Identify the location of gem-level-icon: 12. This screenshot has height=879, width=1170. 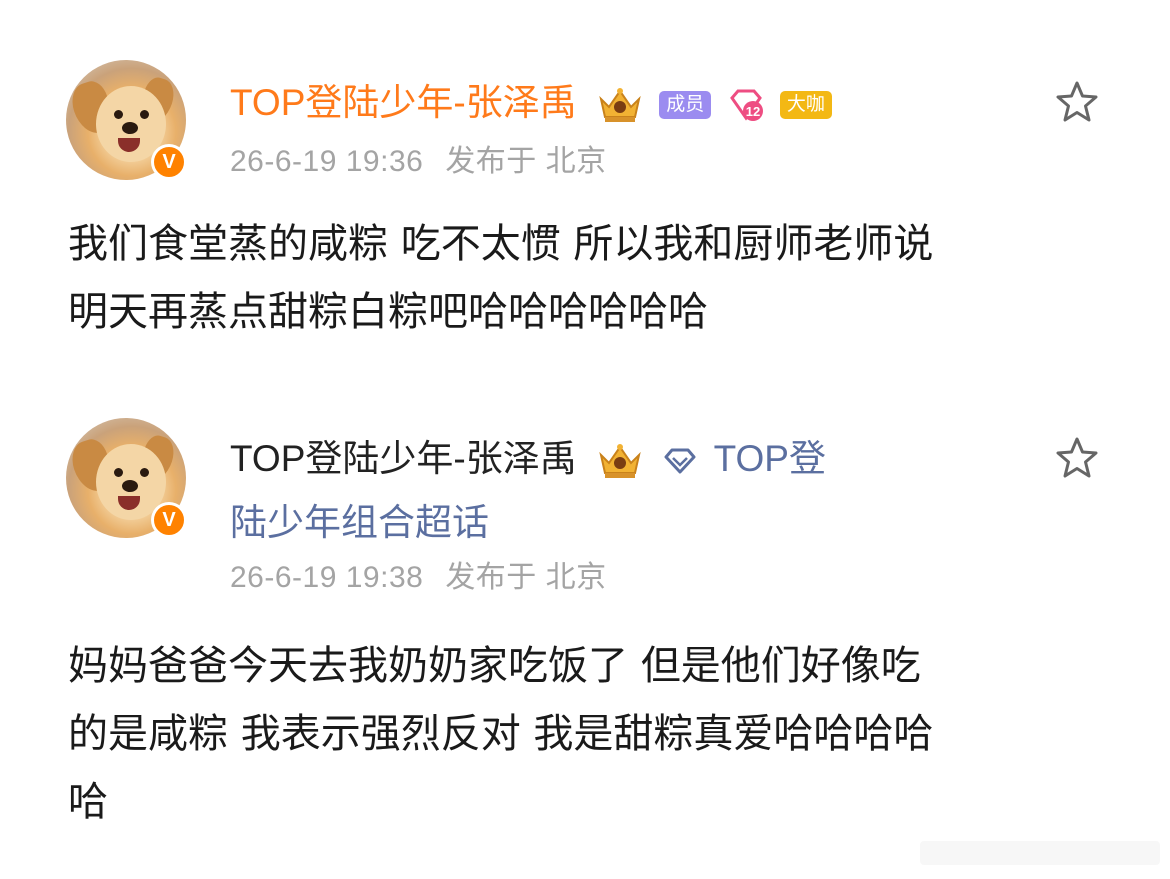
(746, 105).